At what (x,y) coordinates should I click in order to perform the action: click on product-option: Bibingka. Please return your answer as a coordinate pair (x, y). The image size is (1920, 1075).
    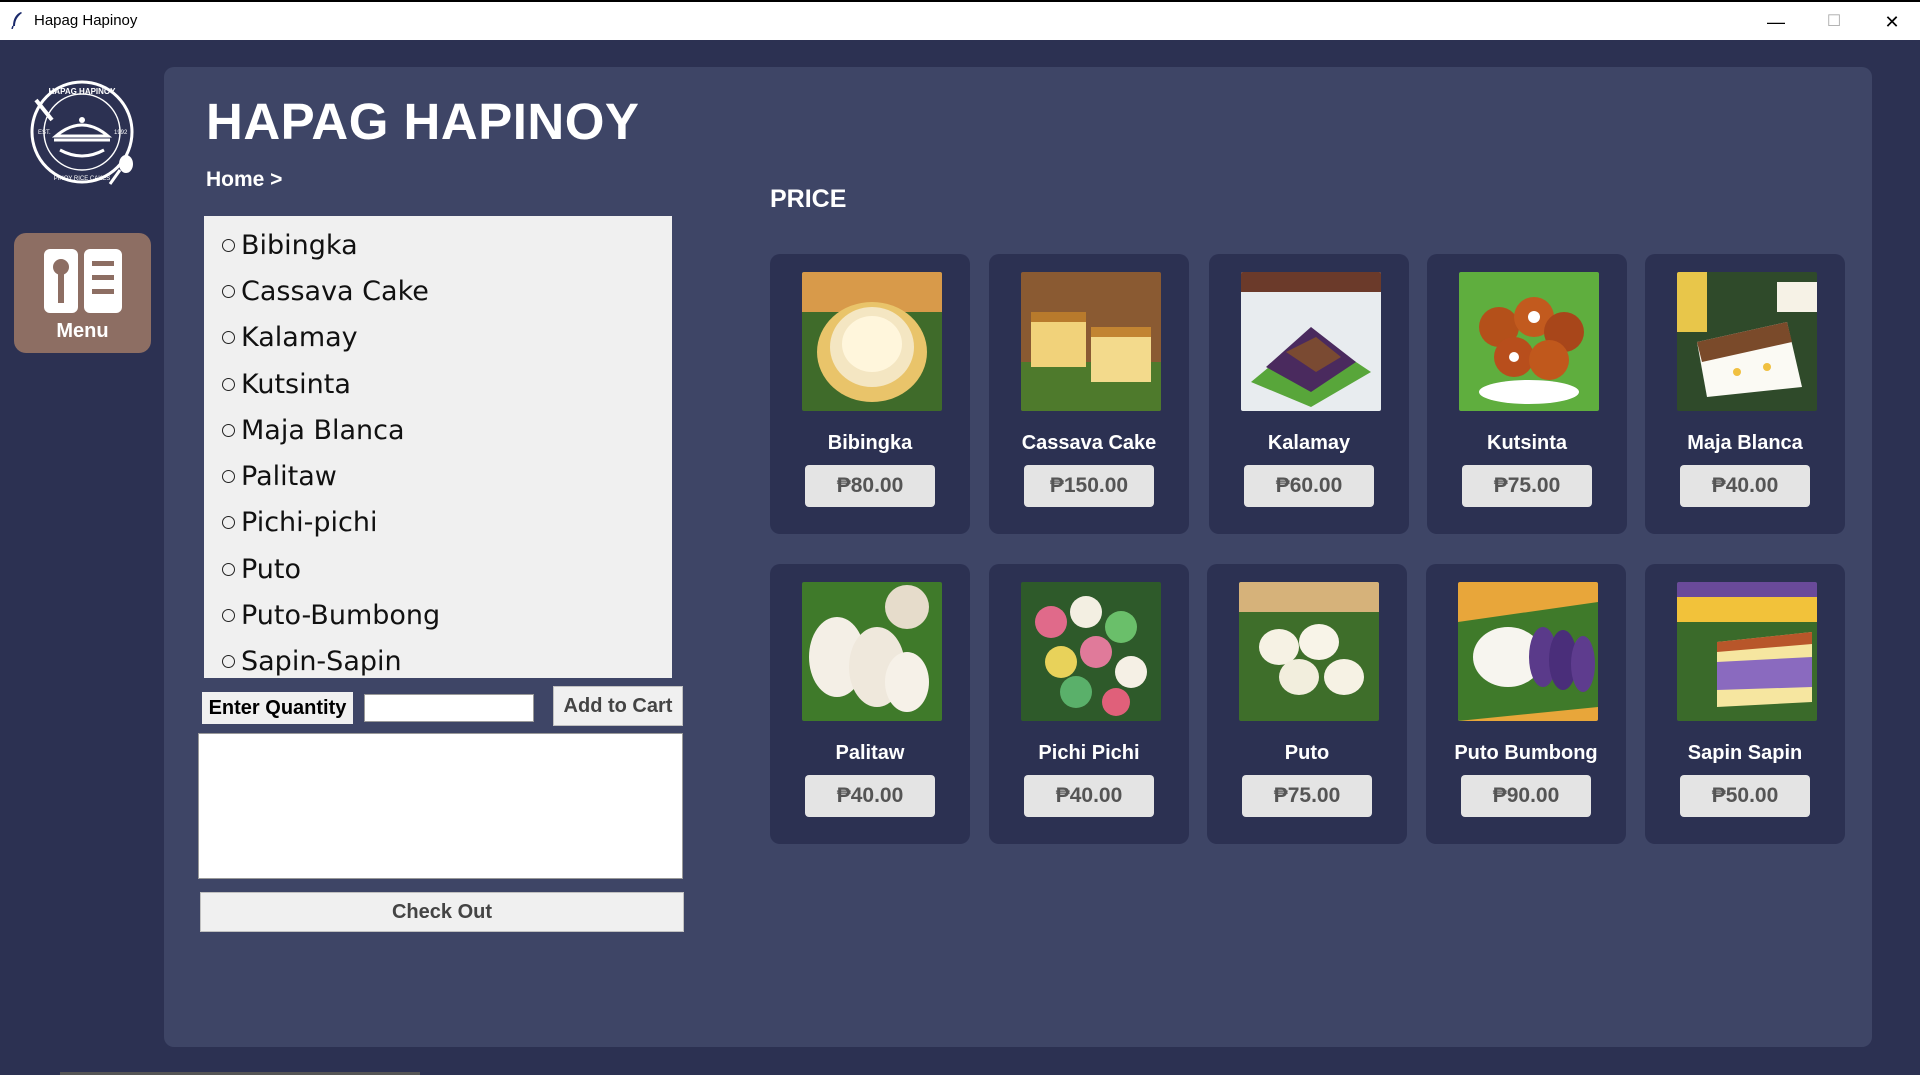
    Looking at the image, I should click on (438, 245).